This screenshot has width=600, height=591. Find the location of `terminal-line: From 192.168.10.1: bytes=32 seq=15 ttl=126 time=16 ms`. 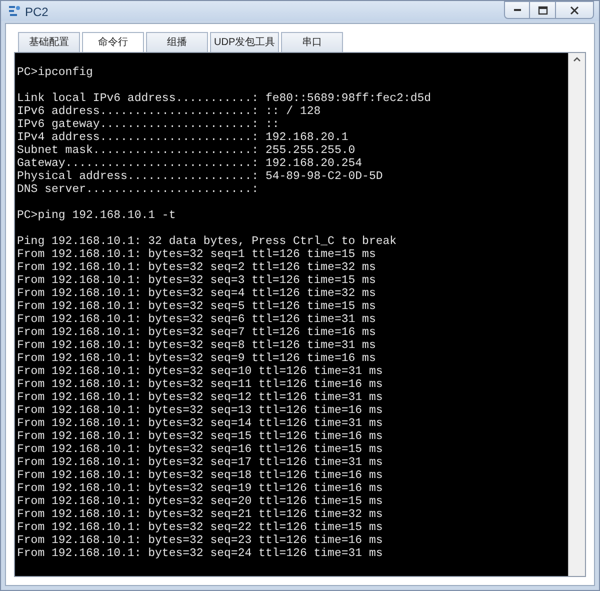

terminal-line: From 192.168.10.1: bytes=32 seq=15 ttl=126 time=16 ms is located at coordinates (200, 436).